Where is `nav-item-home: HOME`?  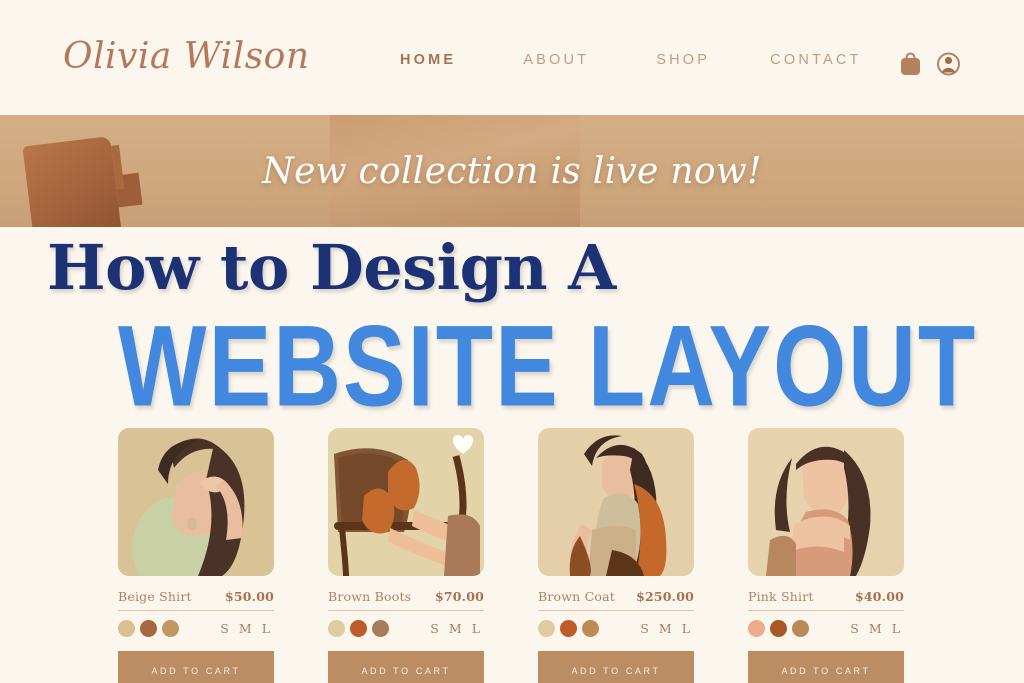
nav-item-home: HOME is located at coordinates (428, 60).